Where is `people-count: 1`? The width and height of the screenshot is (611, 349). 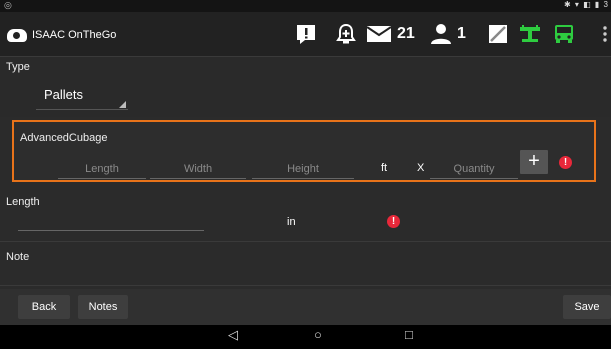
people-count: 1 is located at coordinates (461, 33).